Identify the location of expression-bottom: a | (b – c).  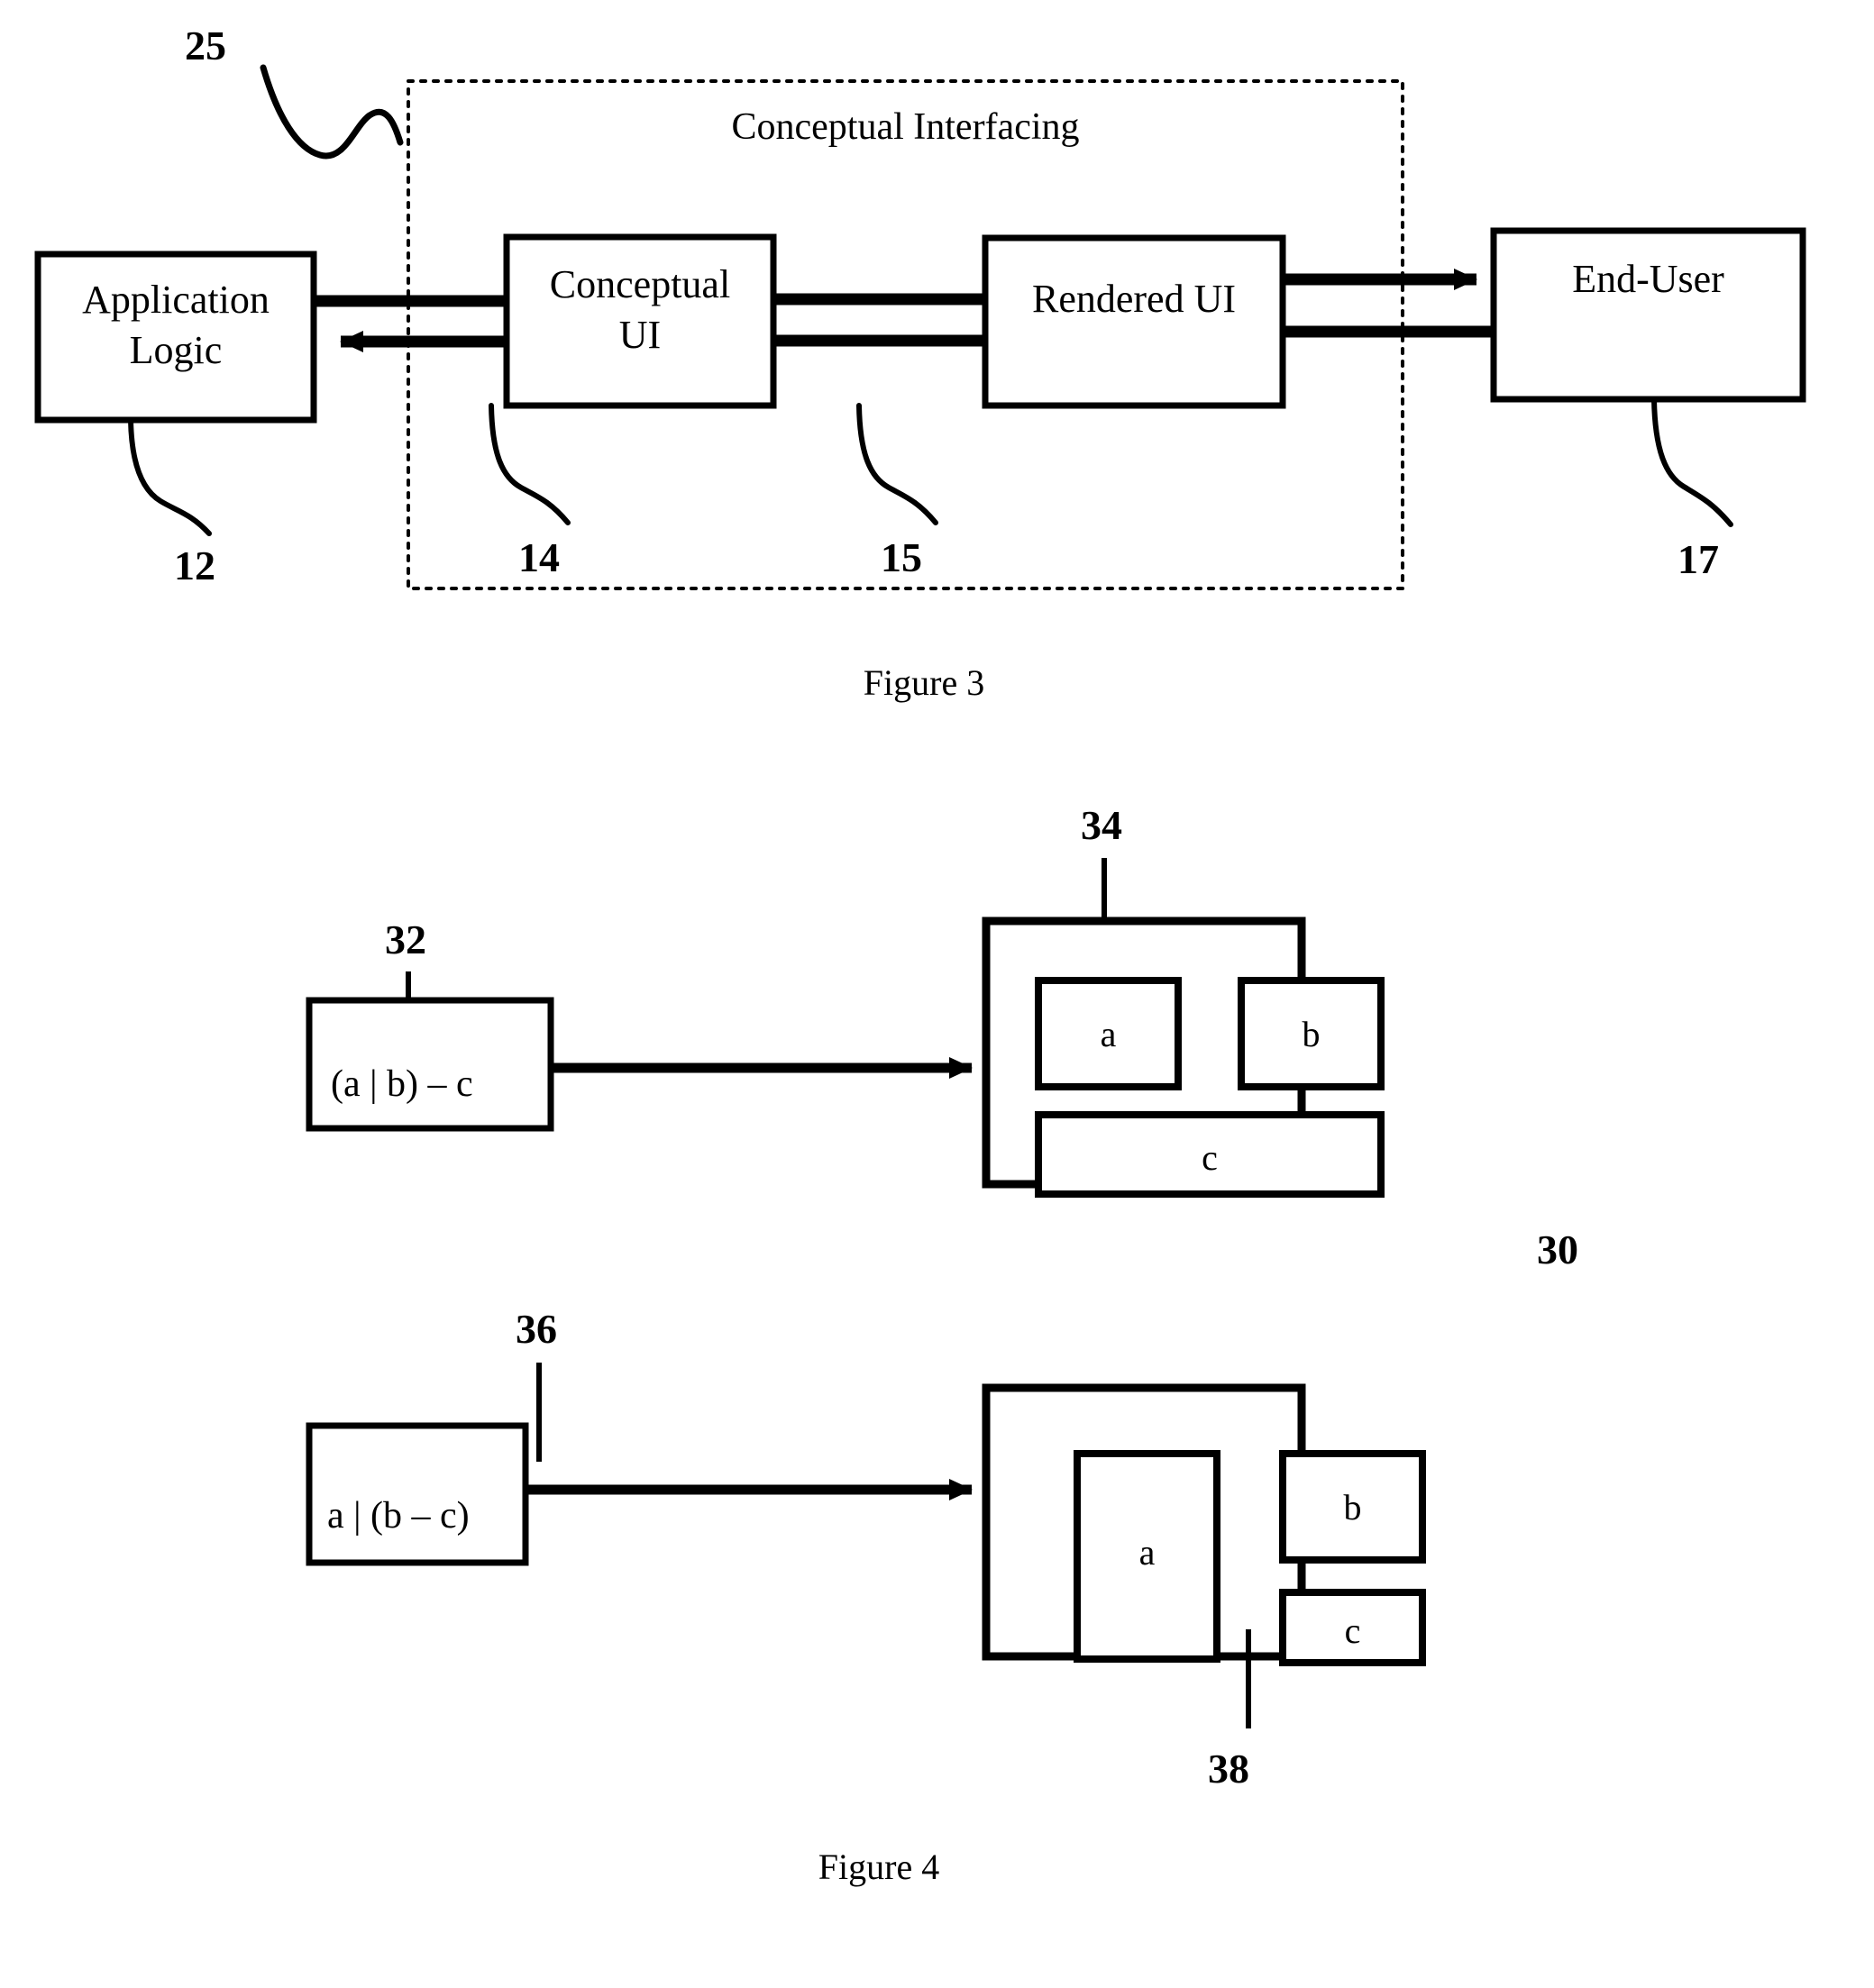
(398, 1516).